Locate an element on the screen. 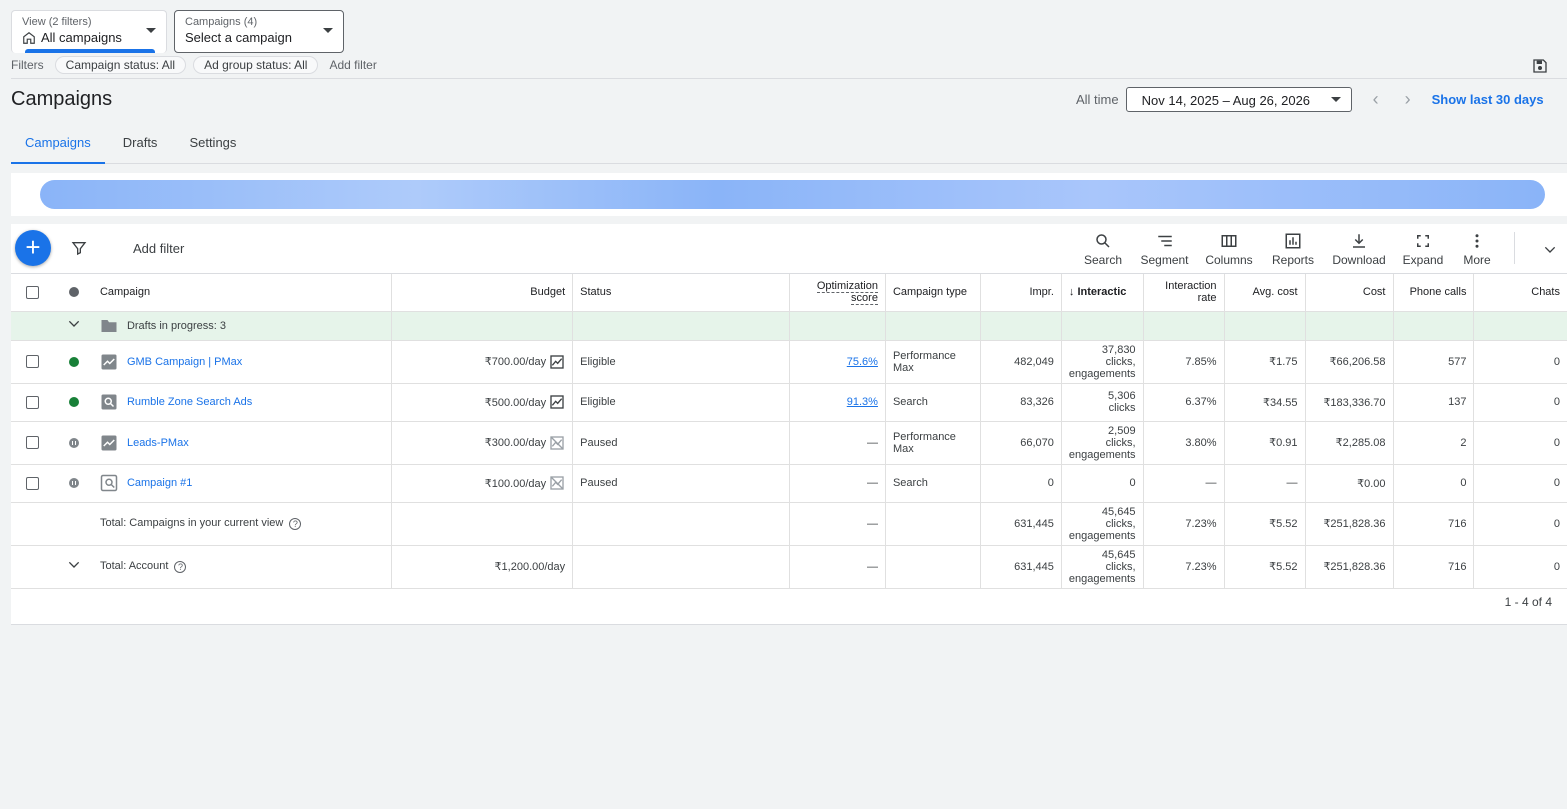 Image resolution: width=1567 pixels, height=809 pixels. search-campaign-icon is located at coordinates (109, 483).